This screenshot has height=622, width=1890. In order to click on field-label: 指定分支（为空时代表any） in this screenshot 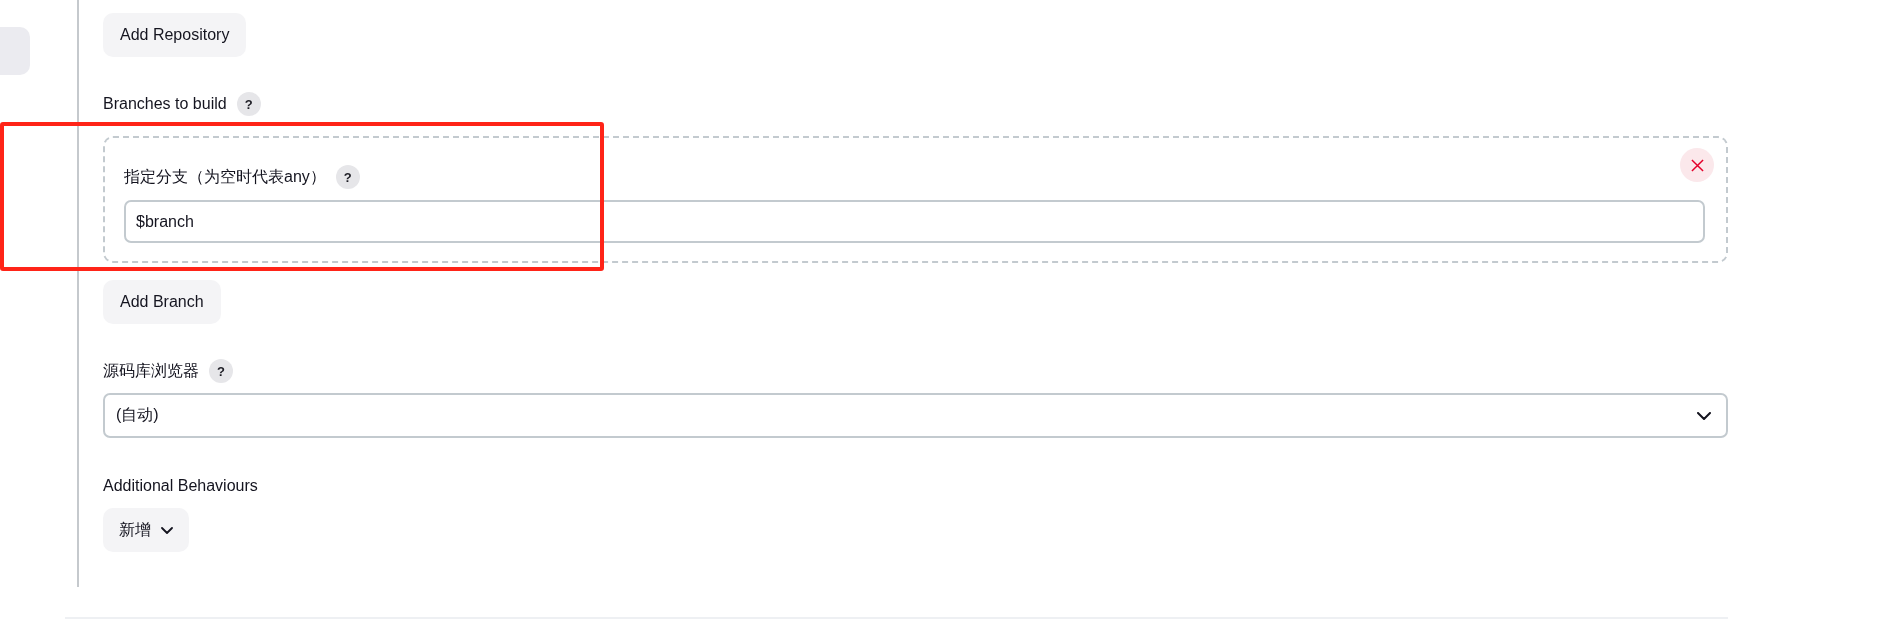, I will do `click(225, 176)`.